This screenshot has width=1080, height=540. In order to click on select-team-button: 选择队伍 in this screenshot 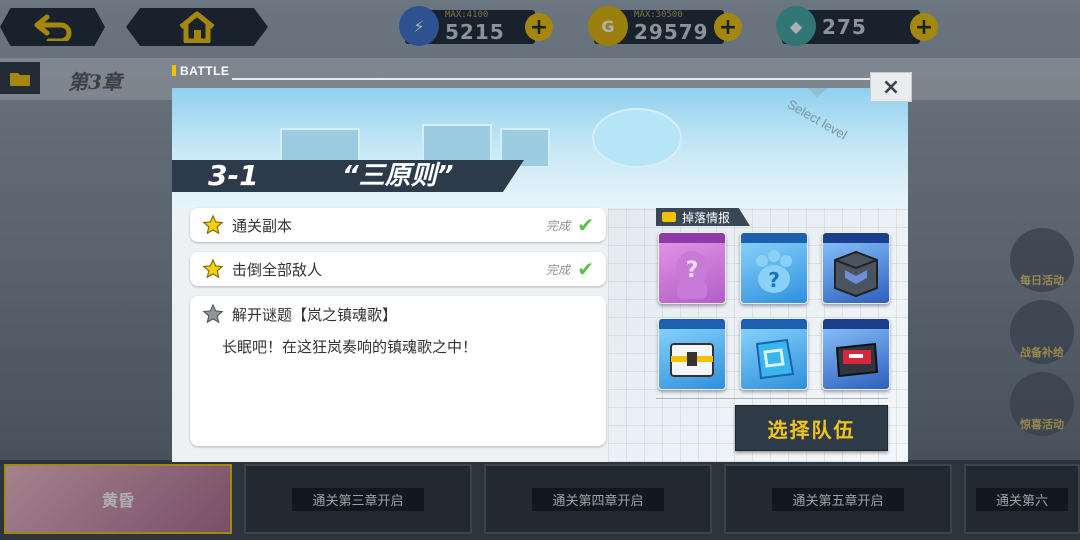, I will do `click(811, 428)`.